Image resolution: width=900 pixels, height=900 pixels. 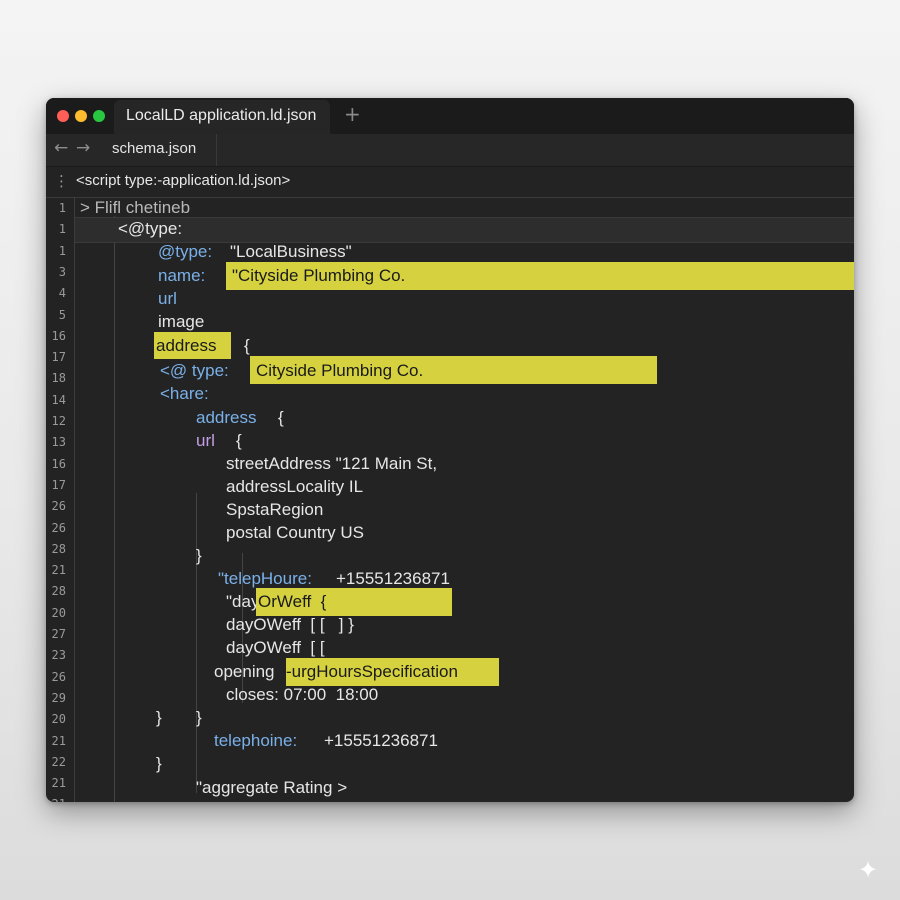 What do you see at coordinates (61, 148) in the screenshot?
I see `arrow-left-icon: ←` at bounding box center [61, 148].